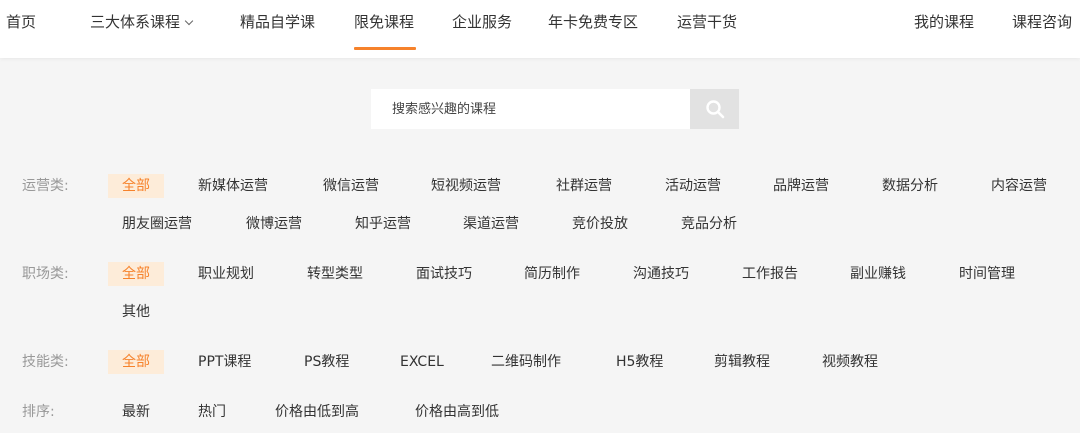 Image resolution: width=1080 pixels, height=433 pixels. What do you see at coordinates (384, 22) in the screenshot?
I see `nav-free-courses: 限免课程` at bounding box center [384, 22].